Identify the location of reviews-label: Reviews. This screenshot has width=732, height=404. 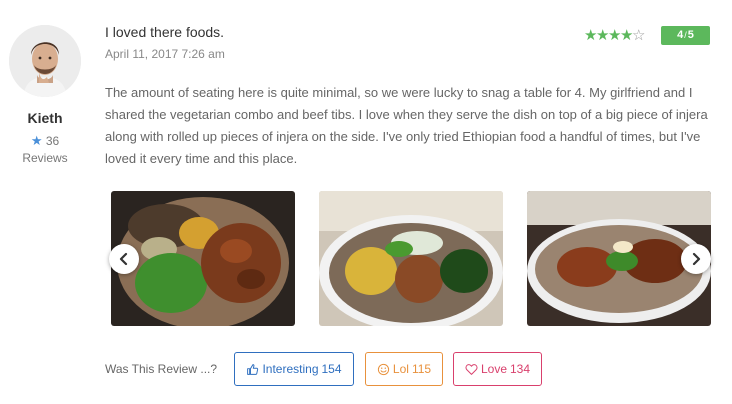
(45, 158).